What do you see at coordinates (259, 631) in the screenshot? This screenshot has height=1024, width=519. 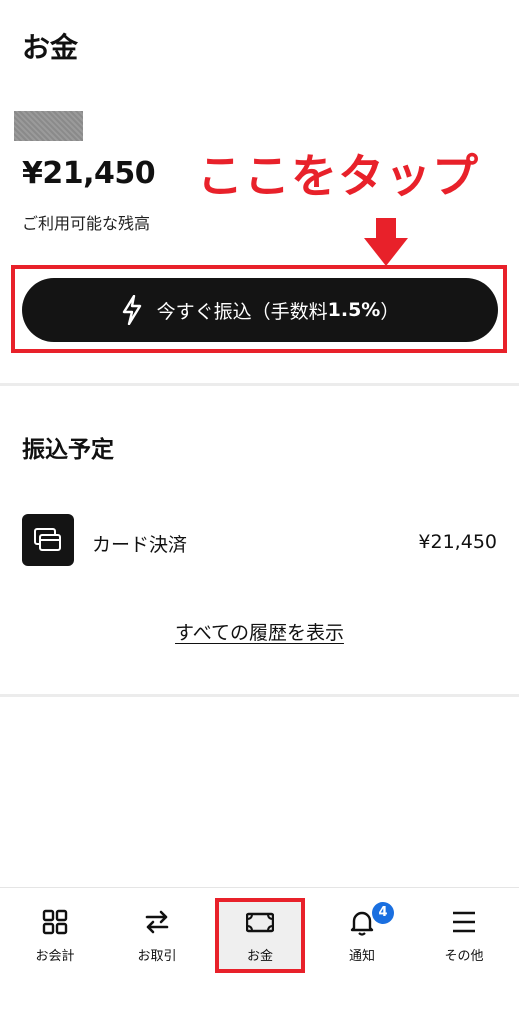 I see `view-all-history-link: すべての履歴を表示` at bounding box center [259, 631].